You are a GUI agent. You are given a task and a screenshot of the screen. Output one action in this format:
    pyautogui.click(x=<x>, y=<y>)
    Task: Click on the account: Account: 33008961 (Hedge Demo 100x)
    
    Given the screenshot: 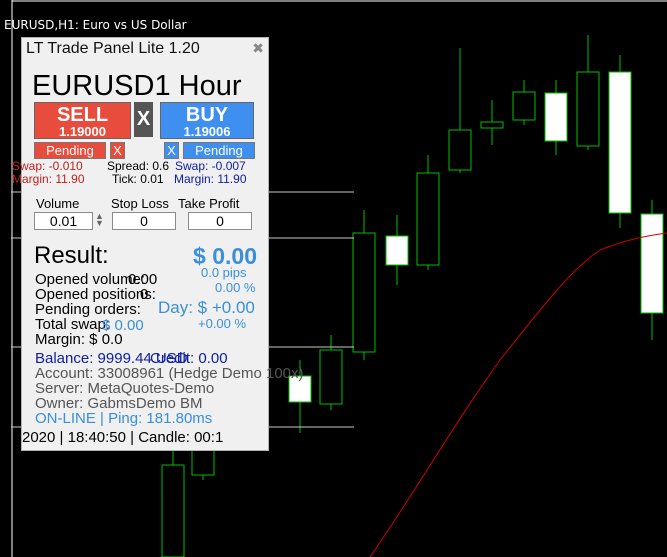 What is the action you would take?
    pyautogui.click(x=169, y=373)
    